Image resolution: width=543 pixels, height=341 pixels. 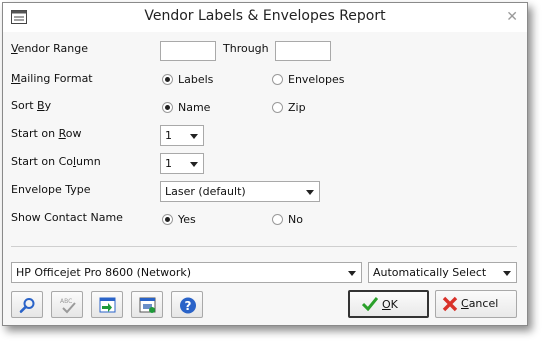 I want to click on spell-check-button: ABC, so click(x=67, y=304).